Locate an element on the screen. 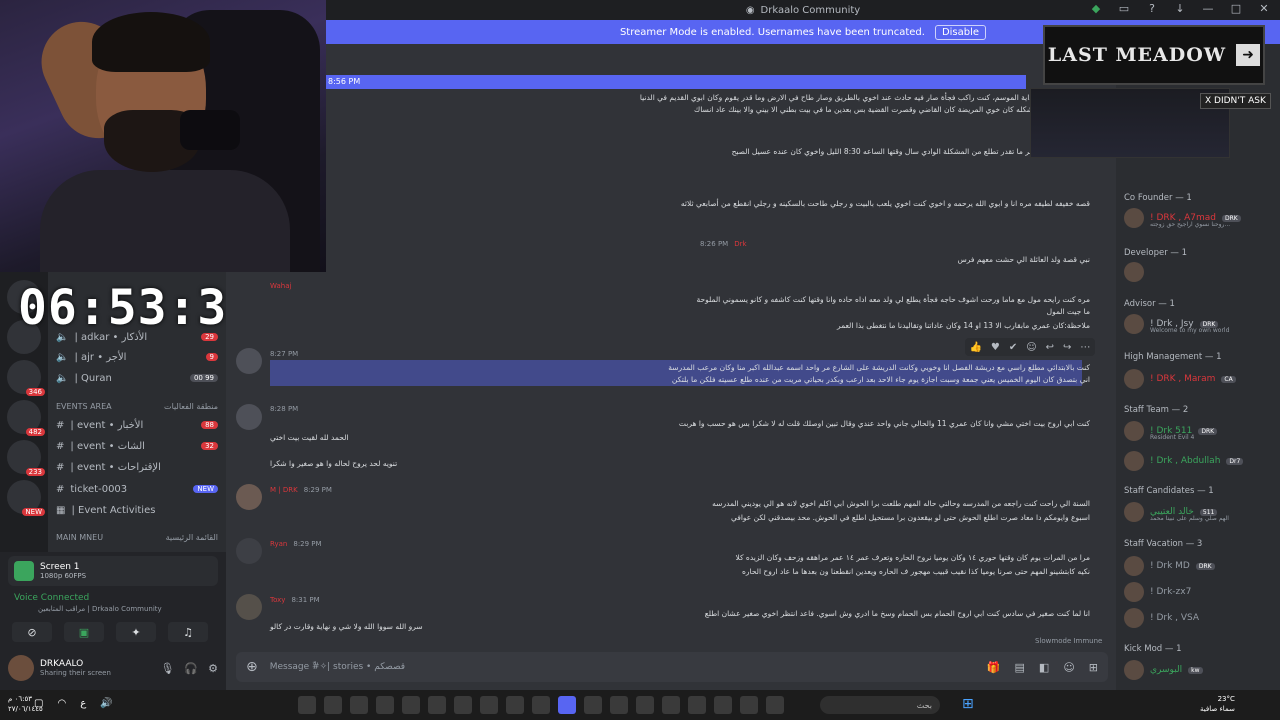 This screenshot has width=1280, height=720. channel-quran: 🔈 | Quran 00 99 is located at coordinates (137, 378).